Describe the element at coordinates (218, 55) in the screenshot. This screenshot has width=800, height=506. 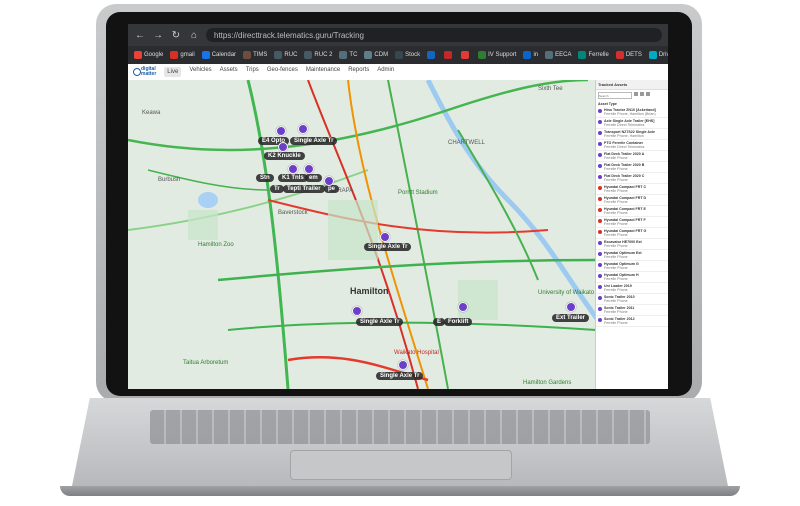
I see `bookmark-item: Calendar` at that location.